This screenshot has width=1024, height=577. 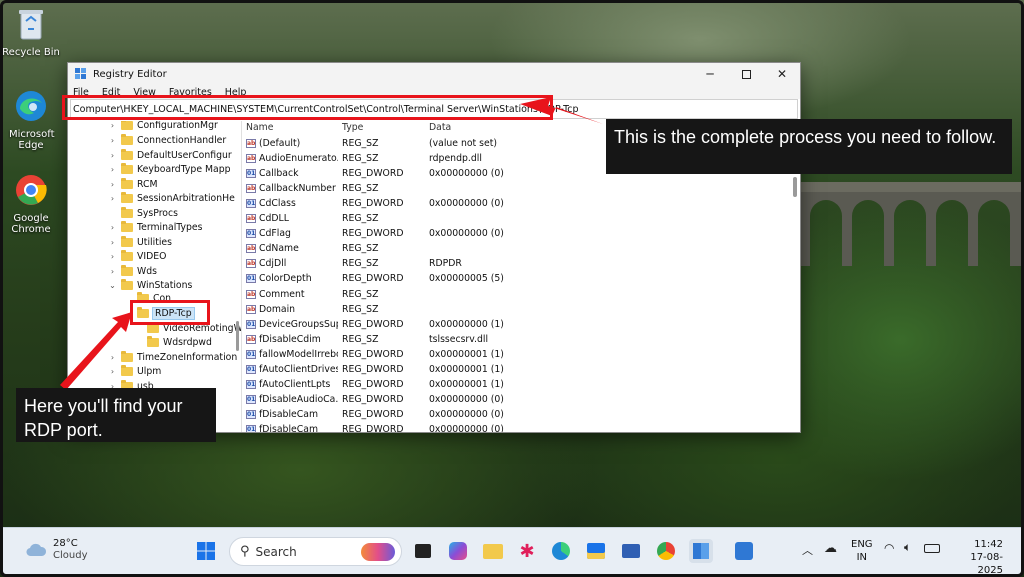 I want to click on chrome-taskbar-button, so click(x=666, y=551).